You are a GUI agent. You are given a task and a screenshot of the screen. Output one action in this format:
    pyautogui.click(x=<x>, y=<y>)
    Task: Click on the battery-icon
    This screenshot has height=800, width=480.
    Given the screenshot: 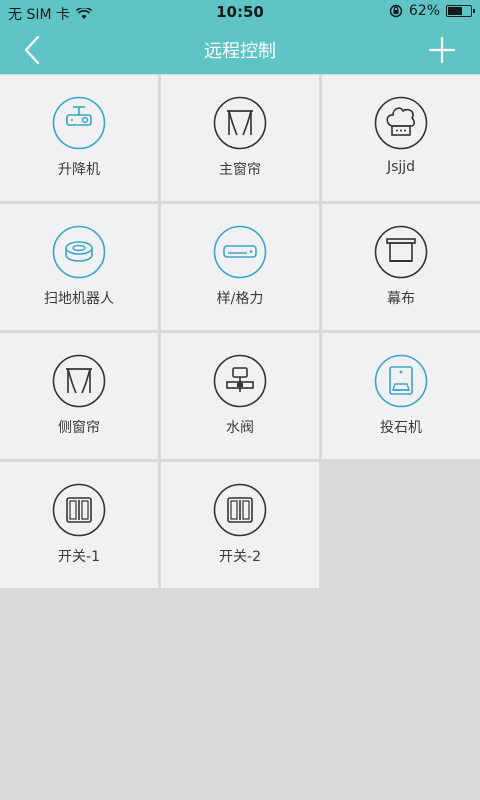 What is the action you would take?
    pyautogui.click(x=460, y=11)
    